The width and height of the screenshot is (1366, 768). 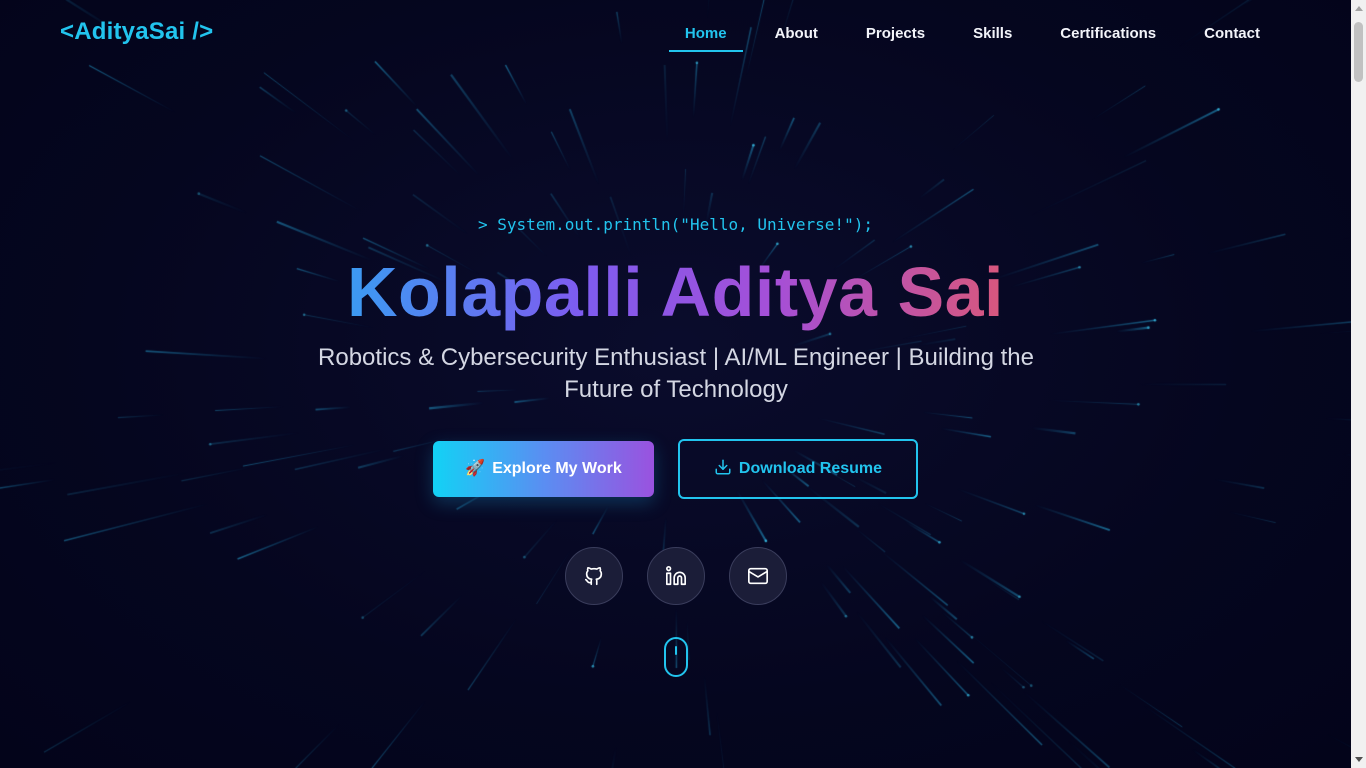 I want to click on linkedin-link, so click(x=676, y=576).